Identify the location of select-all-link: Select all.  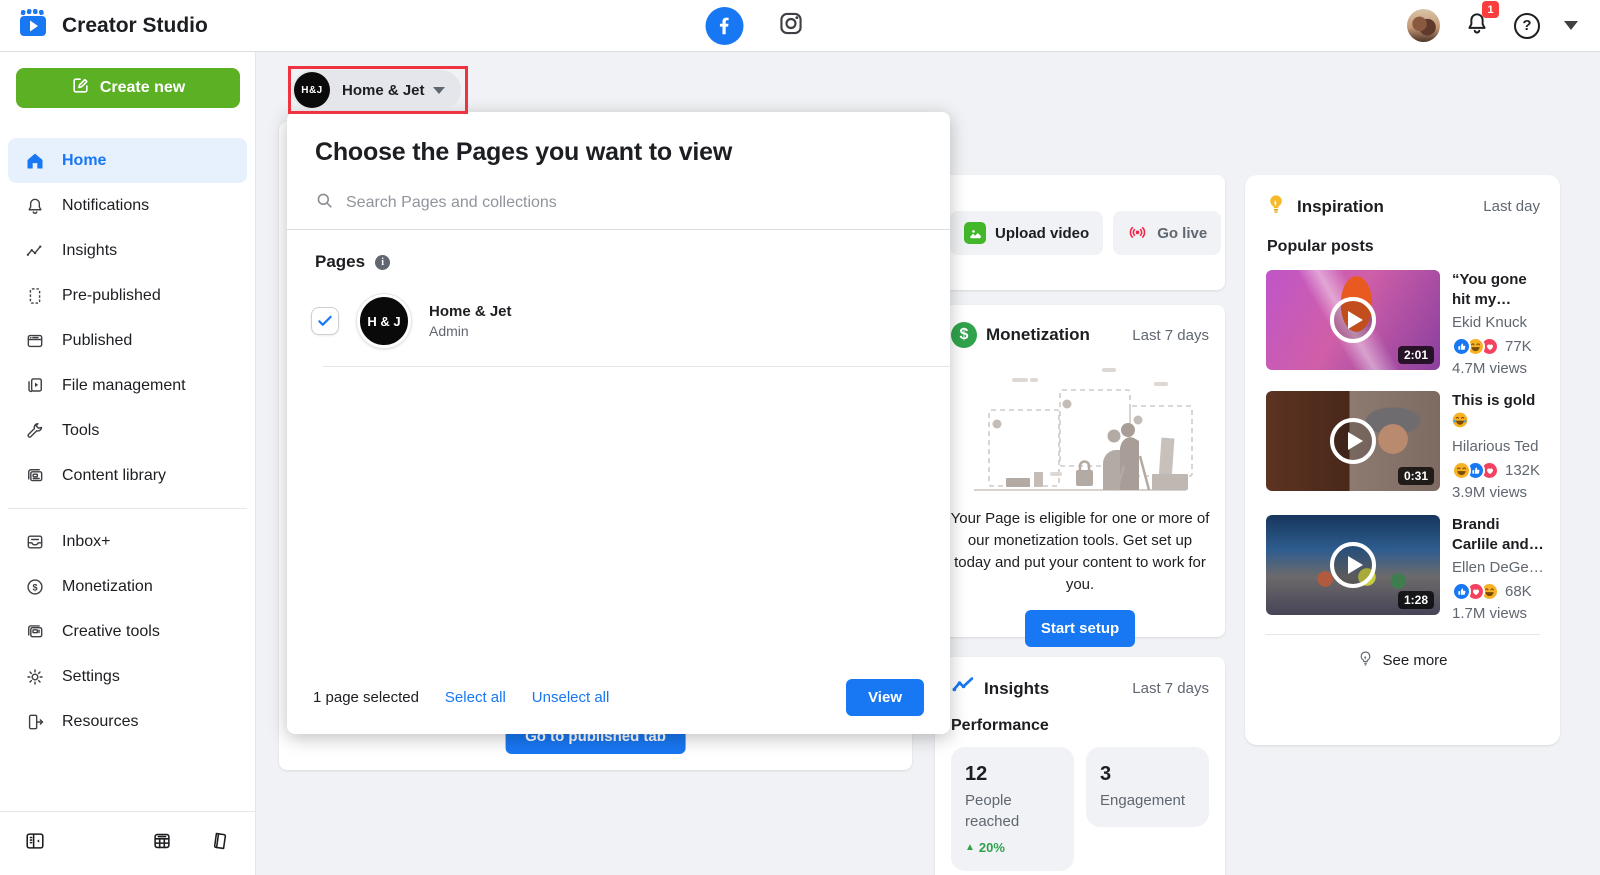
(475, 697).